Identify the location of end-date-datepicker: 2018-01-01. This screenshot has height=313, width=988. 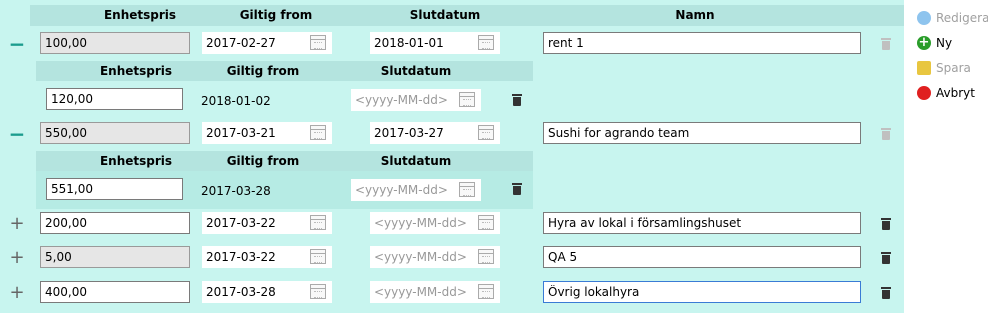
(435, 43).